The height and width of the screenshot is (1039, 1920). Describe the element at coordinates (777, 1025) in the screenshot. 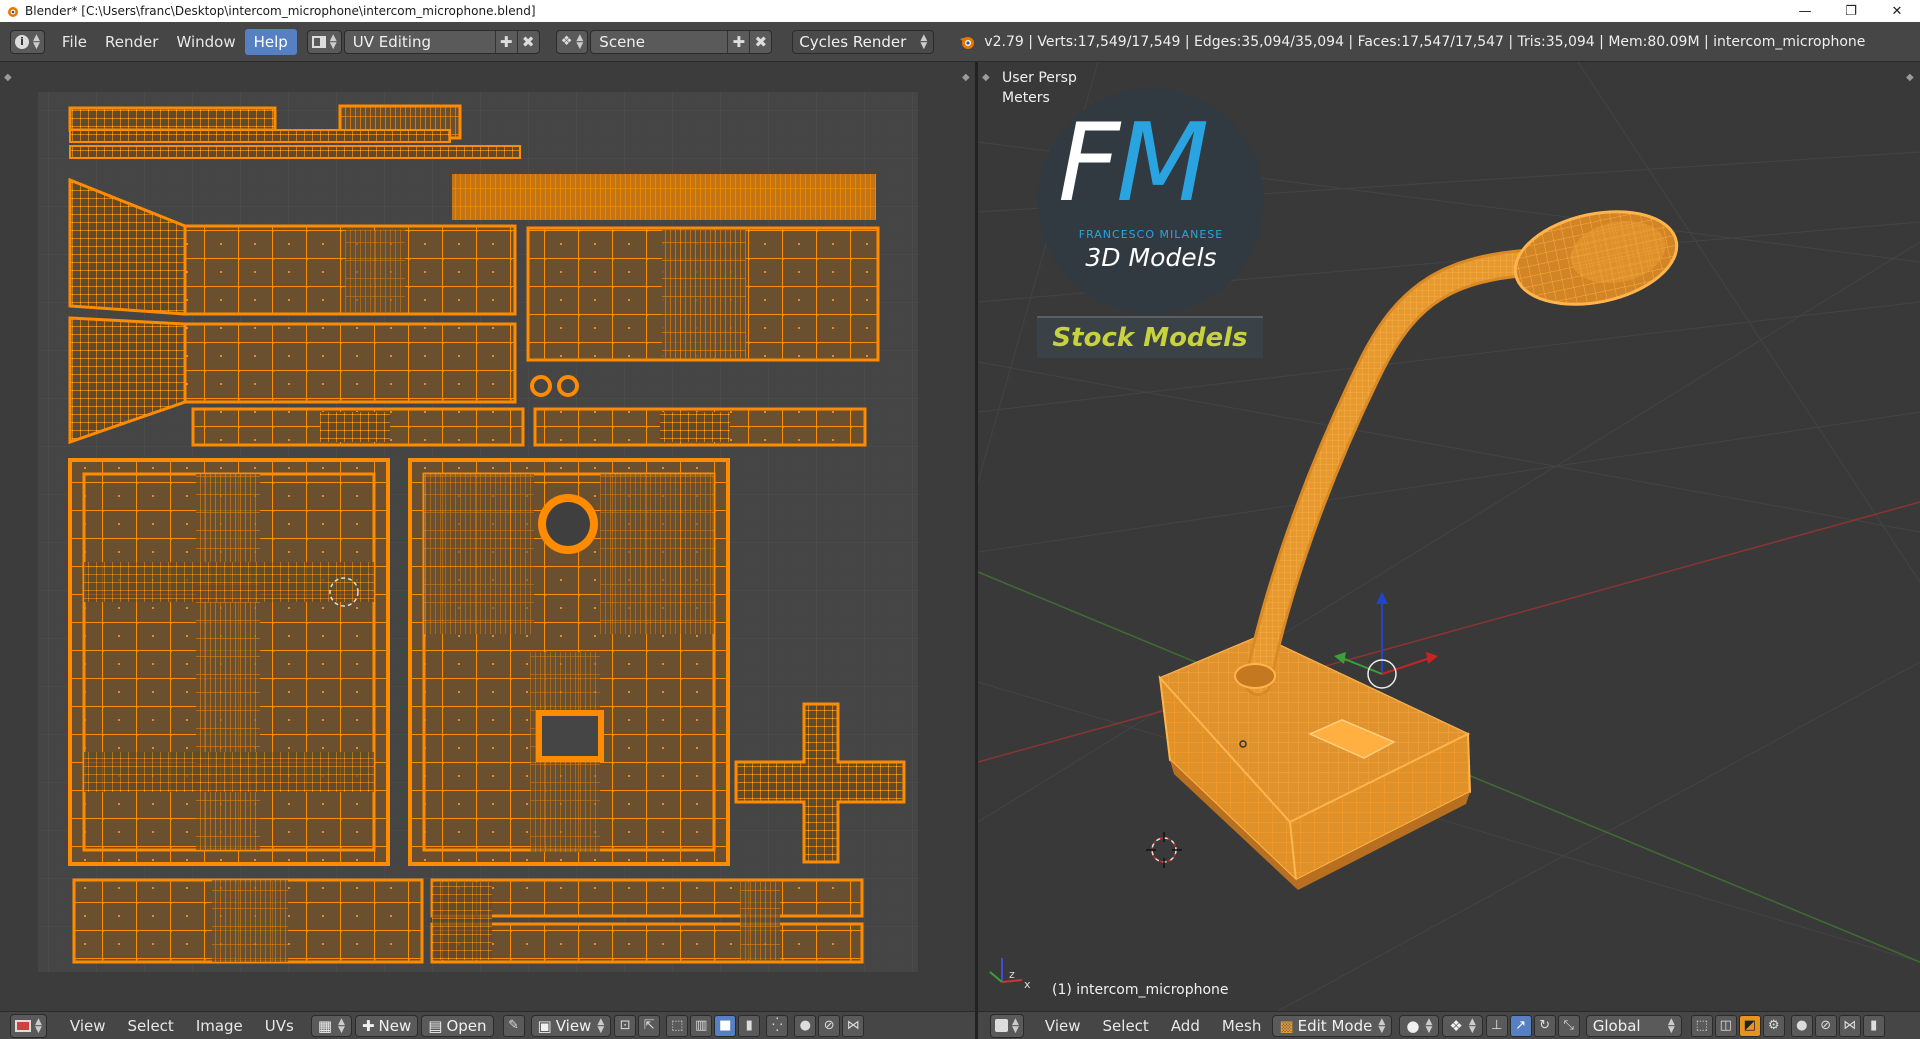

I see `sticky-mode-icon: ⁛` at that location.